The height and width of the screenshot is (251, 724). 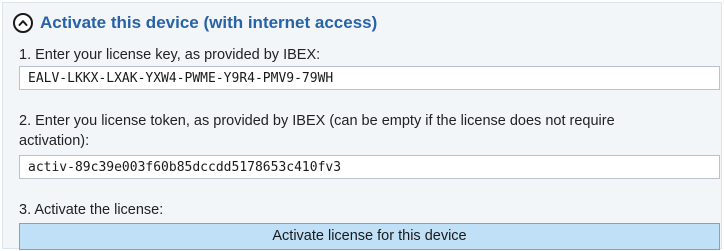 What do you see at coordinates (91, 210) in the screenshot?
I see `activate-license-label: 3. Activate the license:` at bounding box center [91, 210].